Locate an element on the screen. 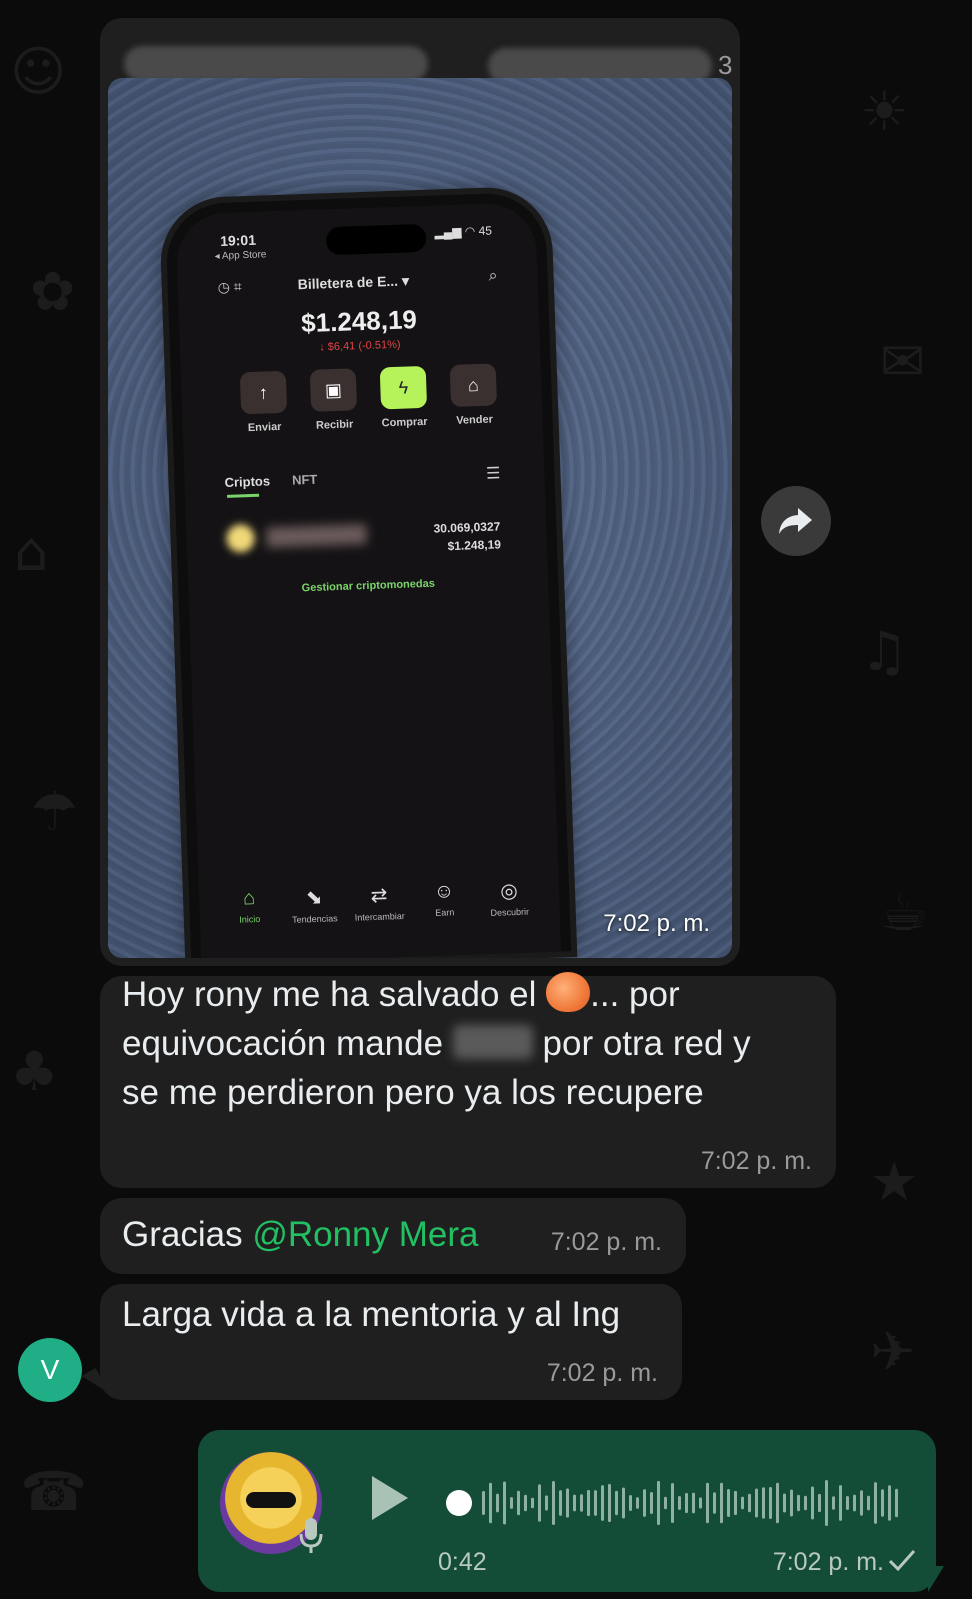  sender-avatar: V is located at coordinates (50, 1370).